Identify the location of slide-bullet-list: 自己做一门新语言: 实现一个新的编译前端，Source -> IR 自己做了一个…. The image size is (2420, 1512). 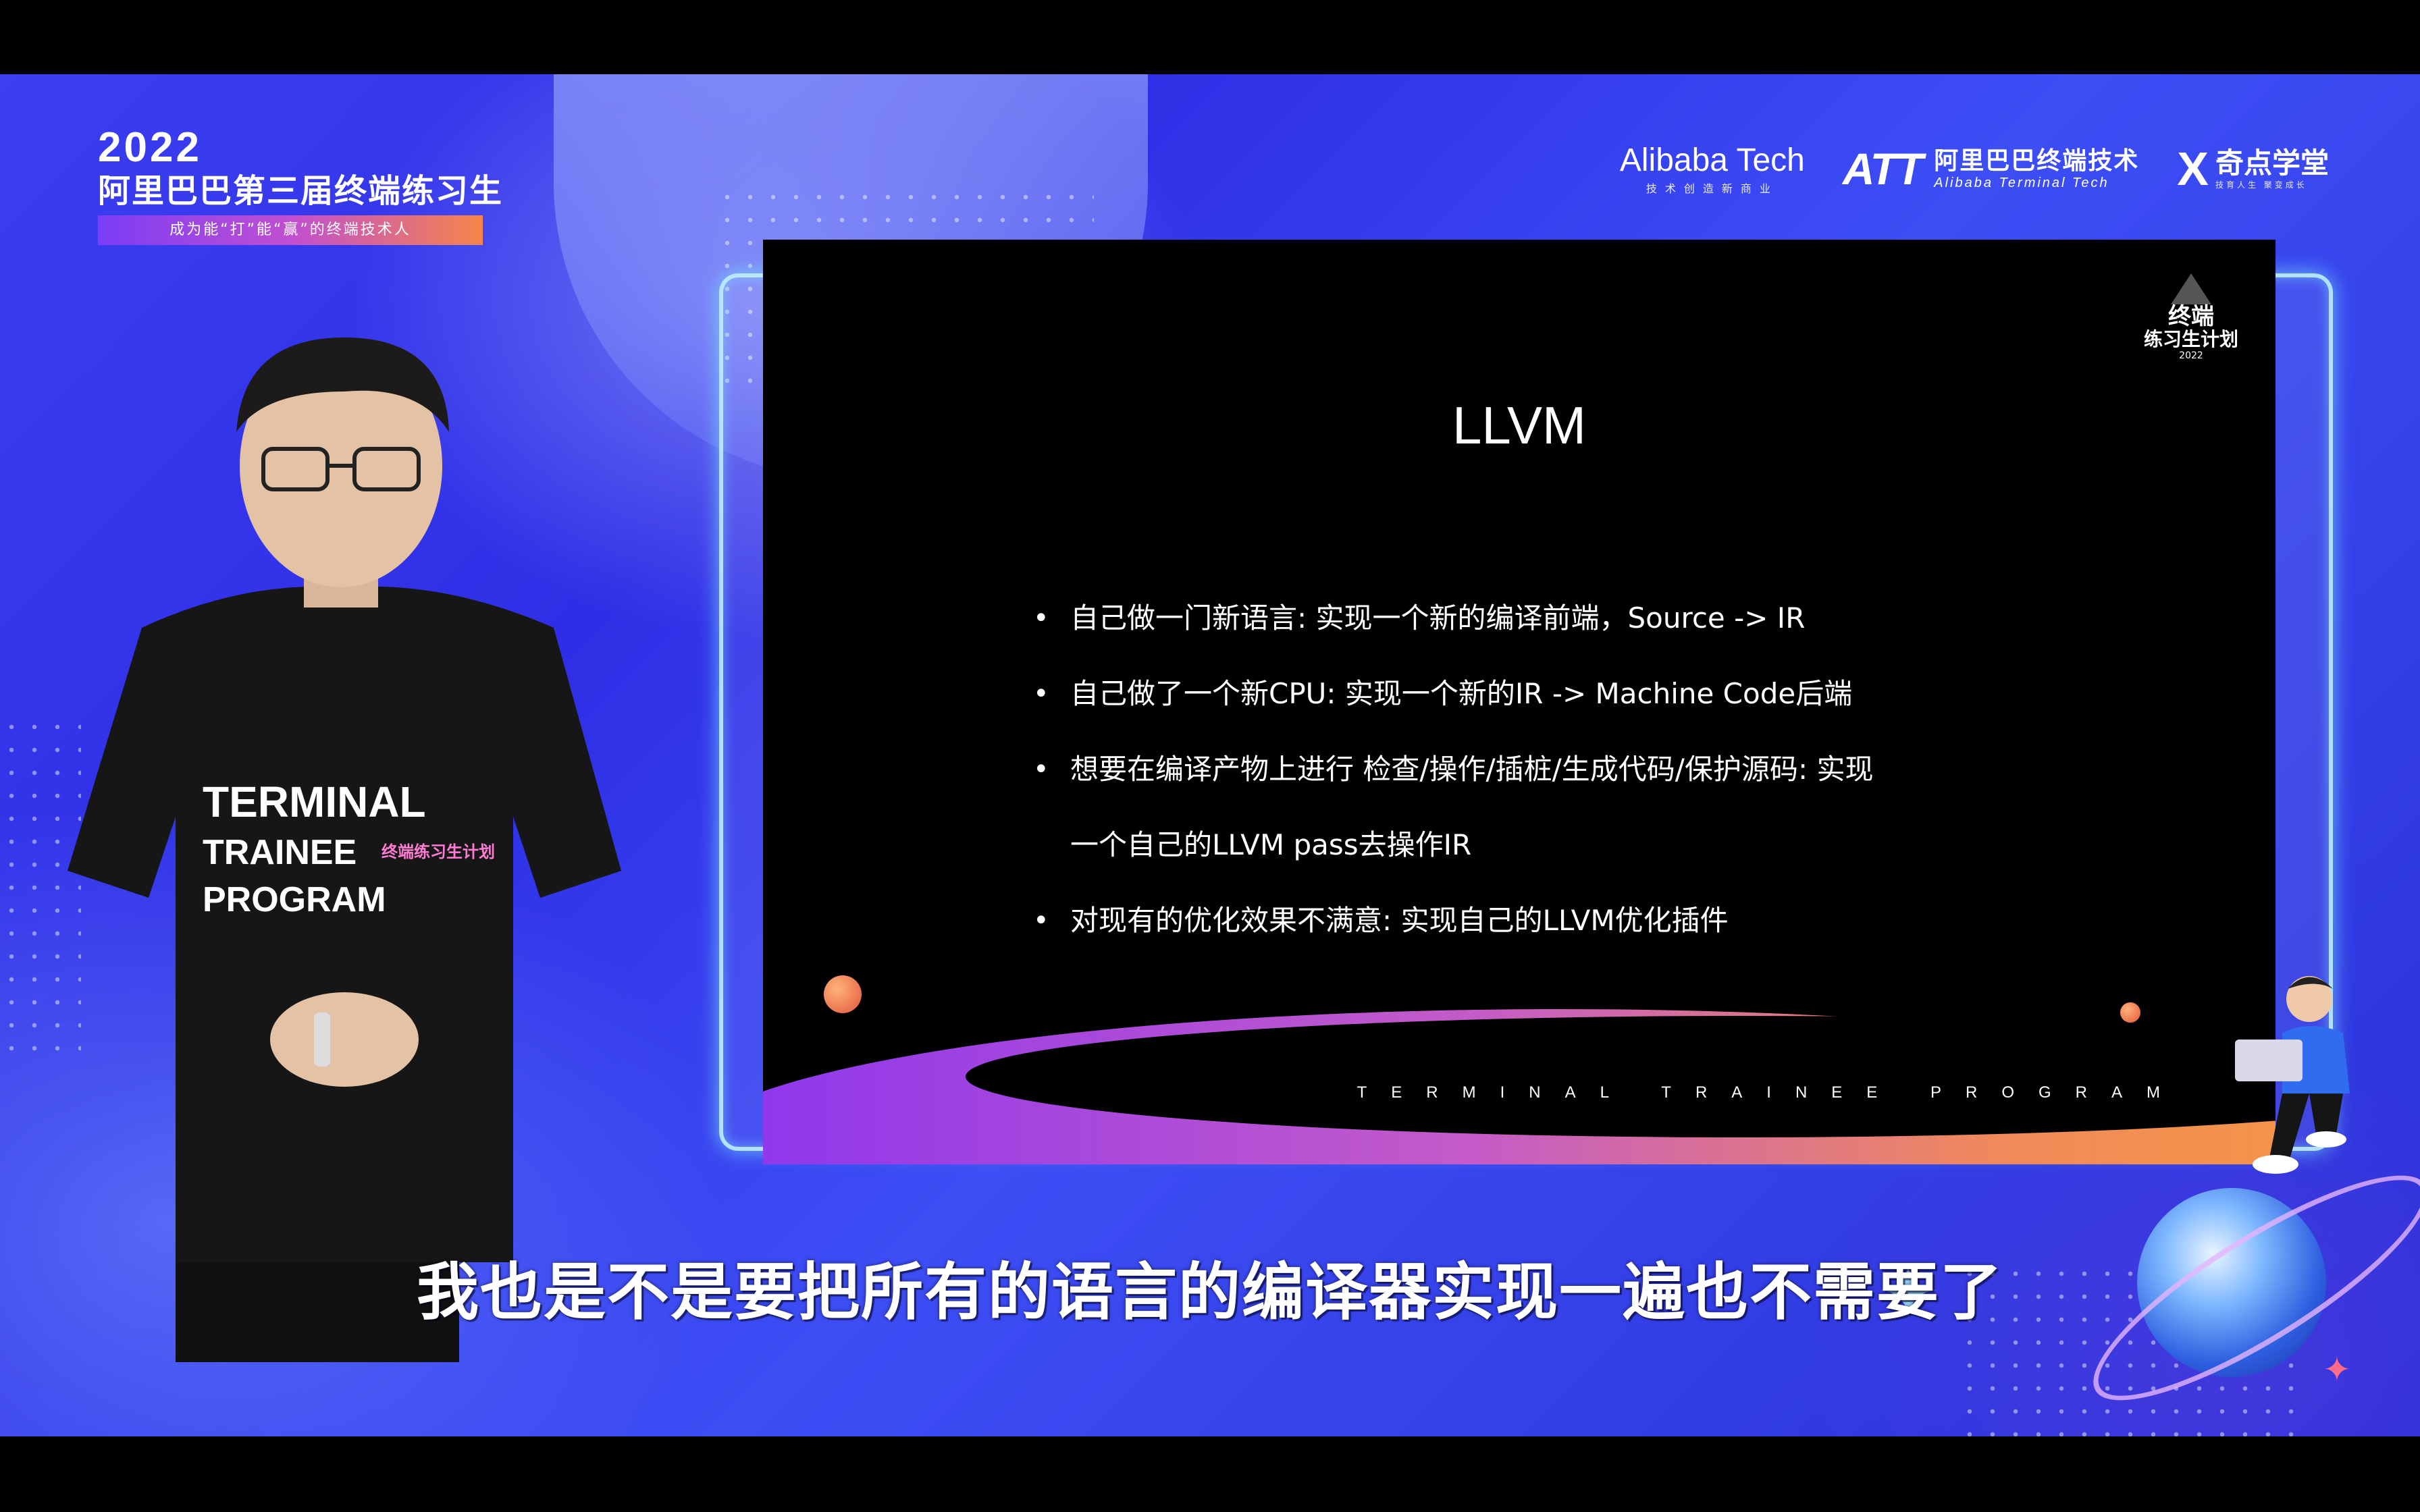
(1539, 769).